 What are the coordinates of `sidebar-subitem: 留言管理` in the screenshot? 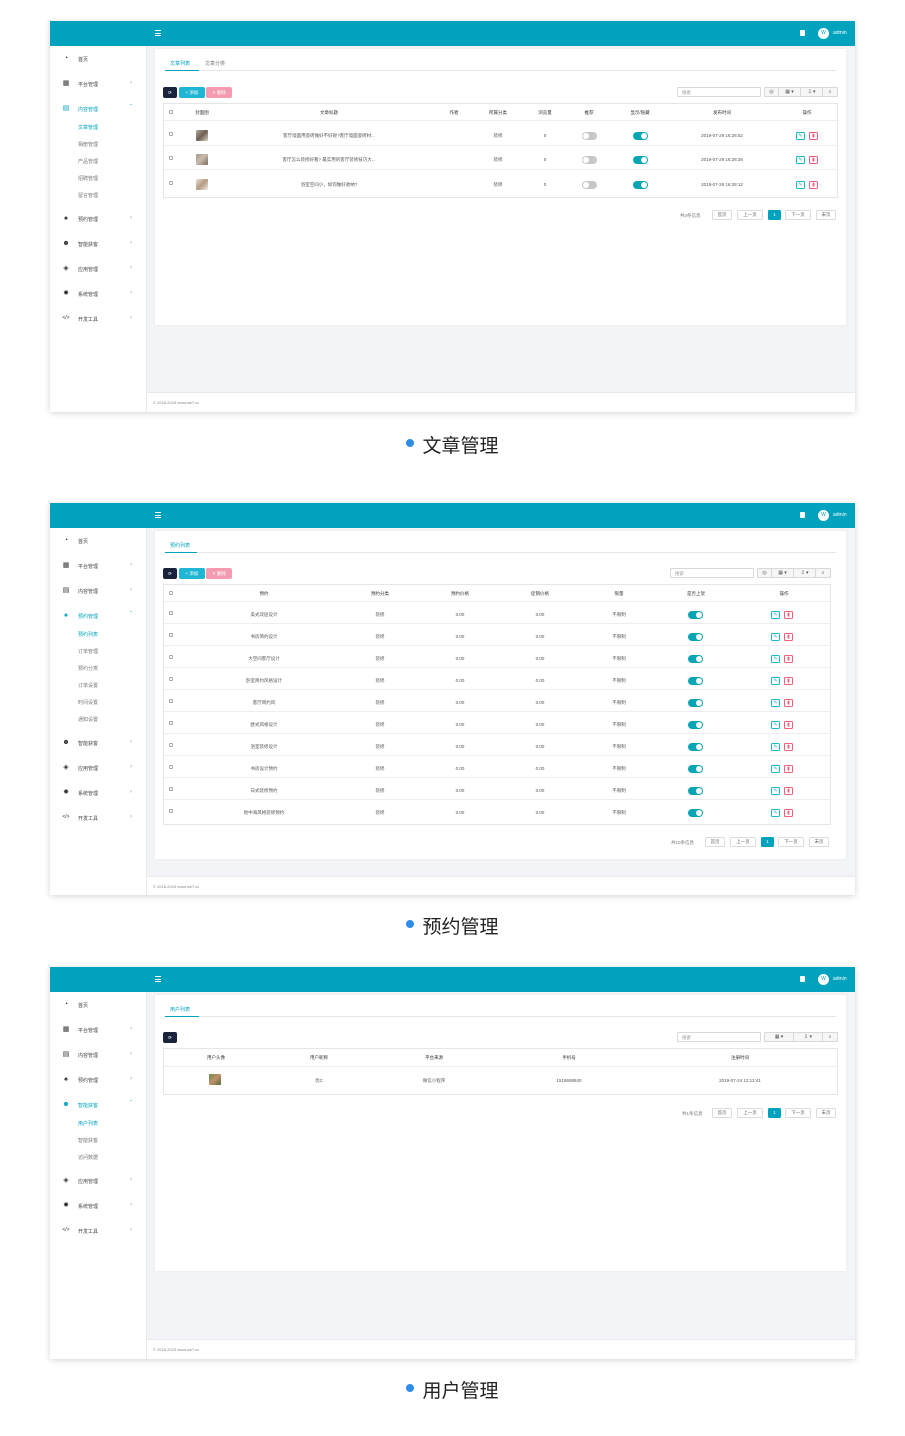 It's located at (88, 195).